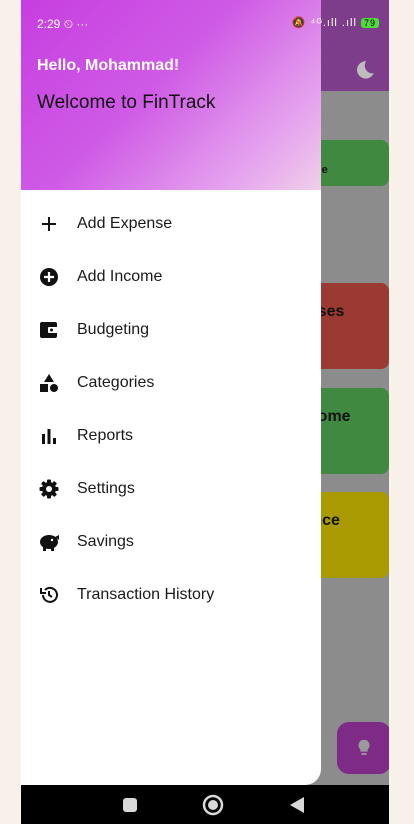 The image size is (414, 824). I want to click on theme-toggle-icon, so click(364, 71).